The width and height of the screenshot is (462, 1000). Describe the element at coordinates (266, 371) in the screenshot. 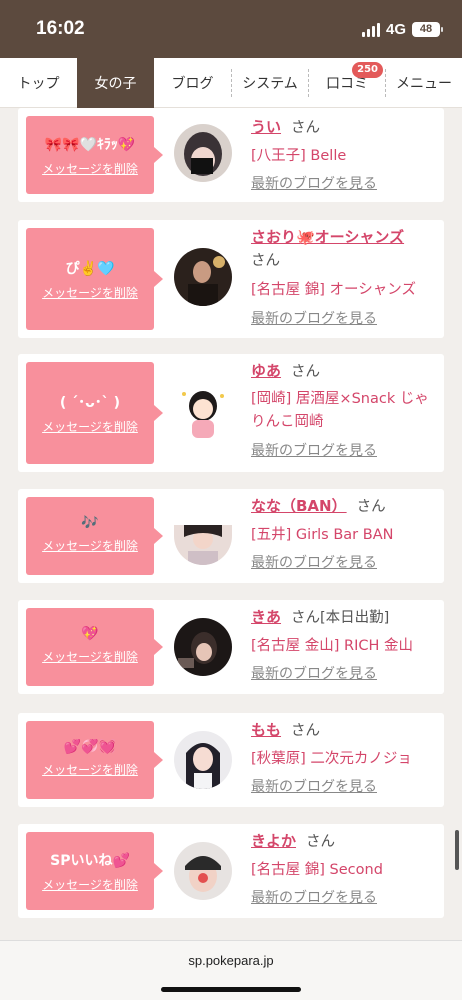

I see `girl-name-link: ゆあ` at that location.